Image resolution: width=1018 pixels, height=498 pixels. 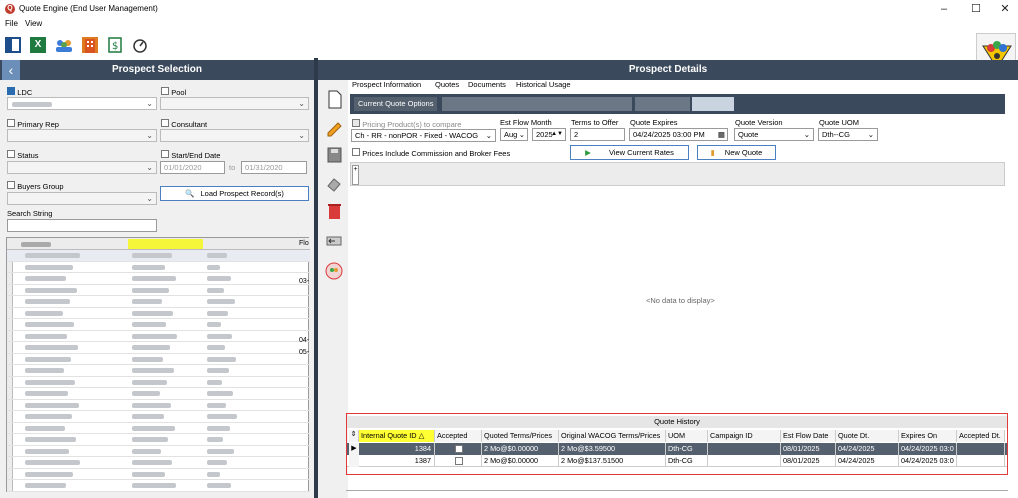 I want to click on pool-dropdown: ⌄, so click(x=234, y=103).